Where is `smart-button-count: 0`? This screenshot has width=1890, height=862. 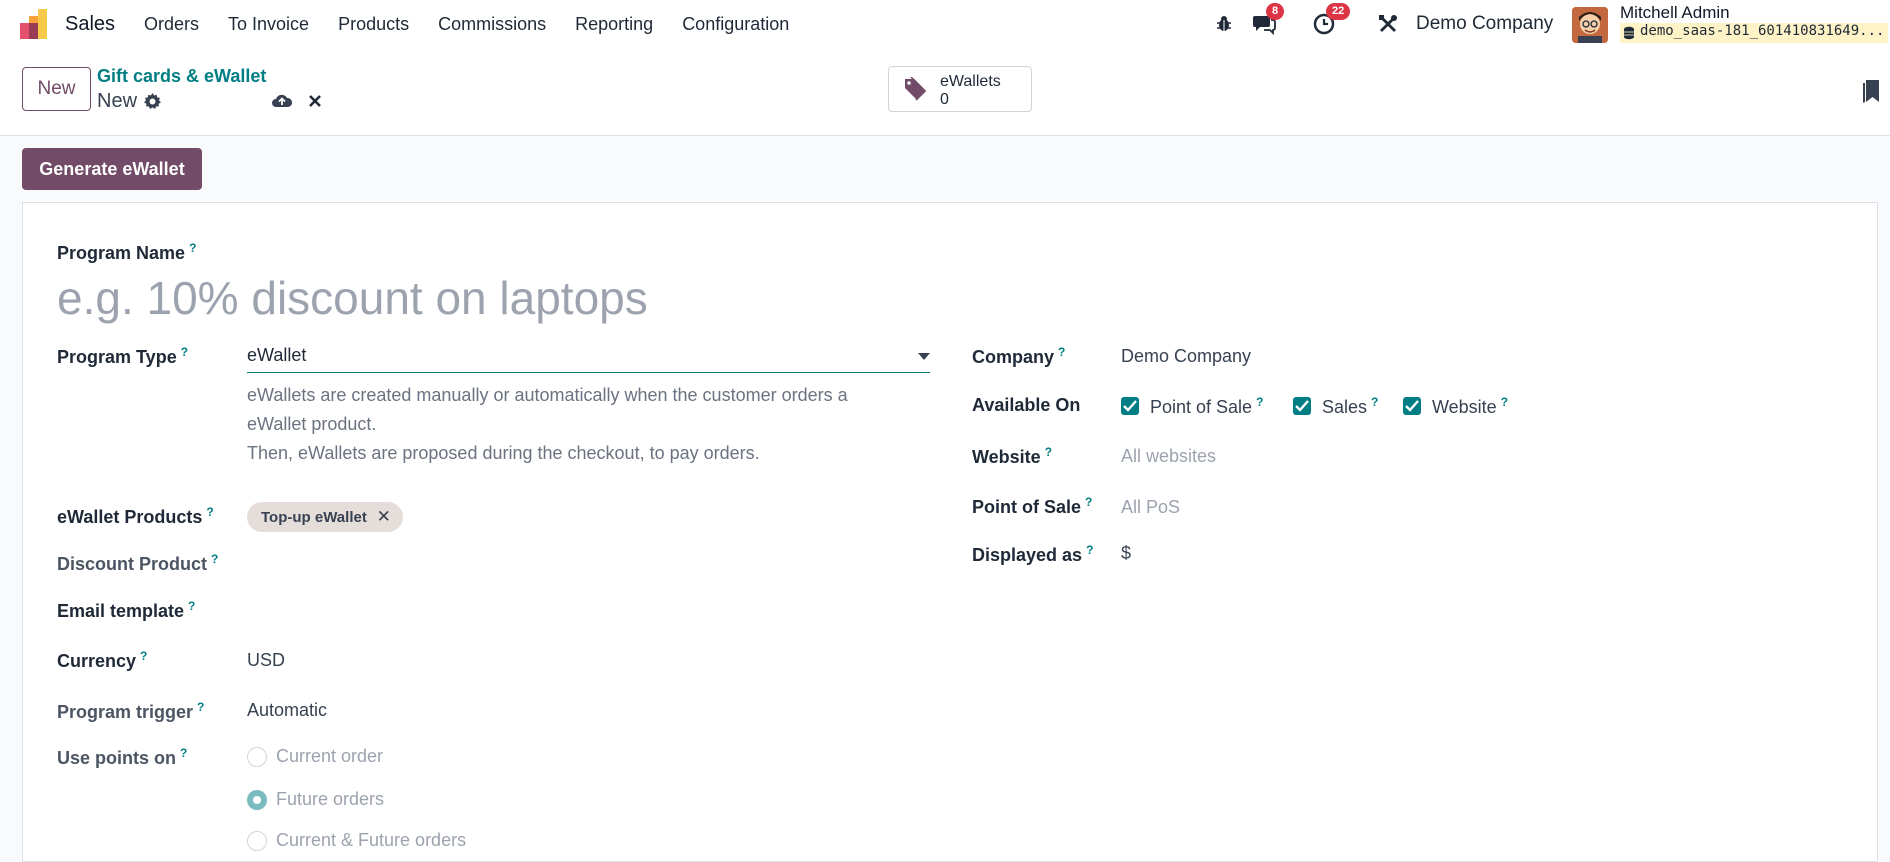 smart-button-count: 0 is located at coordinates (944, 99).